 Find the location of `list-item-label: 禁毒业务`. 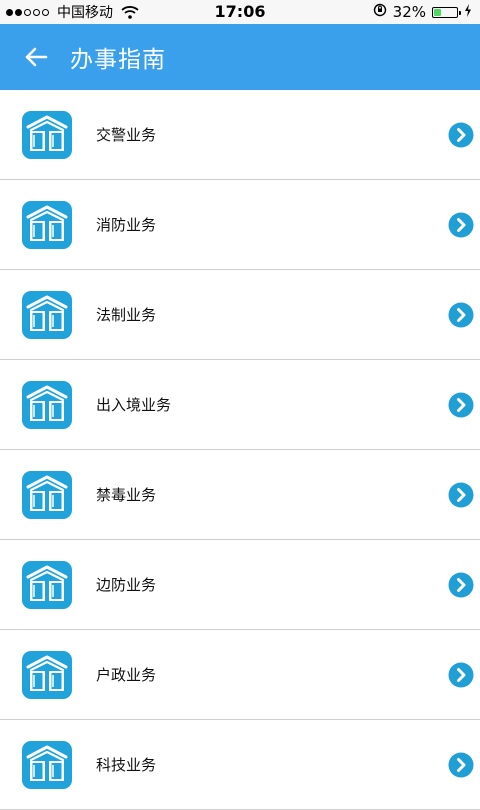

list-item-label: 禁毒业务 is located at coordinates (126, 495).